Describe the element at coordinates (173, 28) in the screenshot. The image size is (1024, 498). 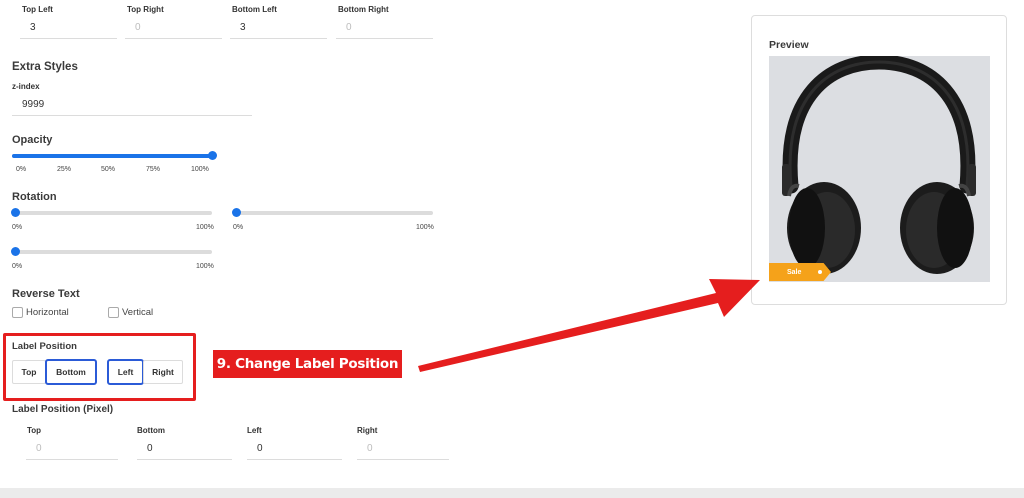
I see `top-right-input: 0` at that location.